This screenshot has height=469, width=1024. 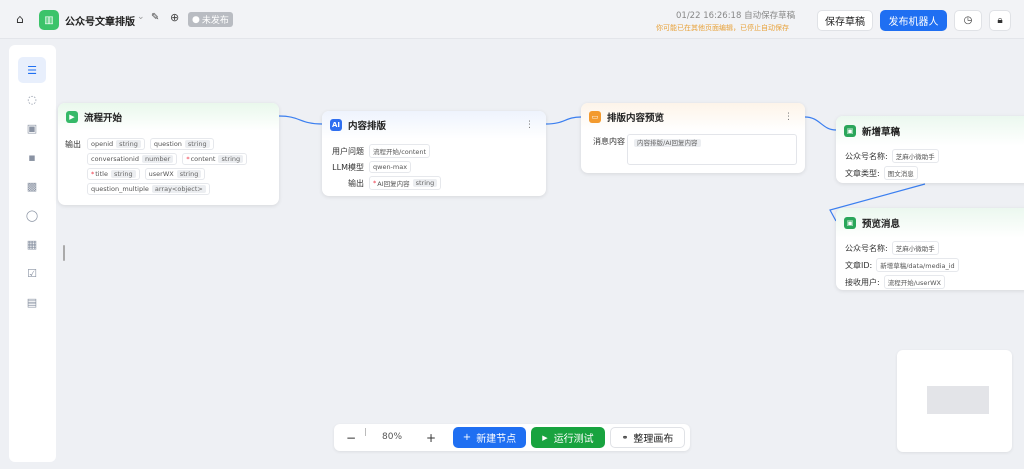 What do you see at coordinates (667, 143) in the screenshot?
I see `variable-chip: 内容排版/AI回复内容` at bounding box center [667, 143].